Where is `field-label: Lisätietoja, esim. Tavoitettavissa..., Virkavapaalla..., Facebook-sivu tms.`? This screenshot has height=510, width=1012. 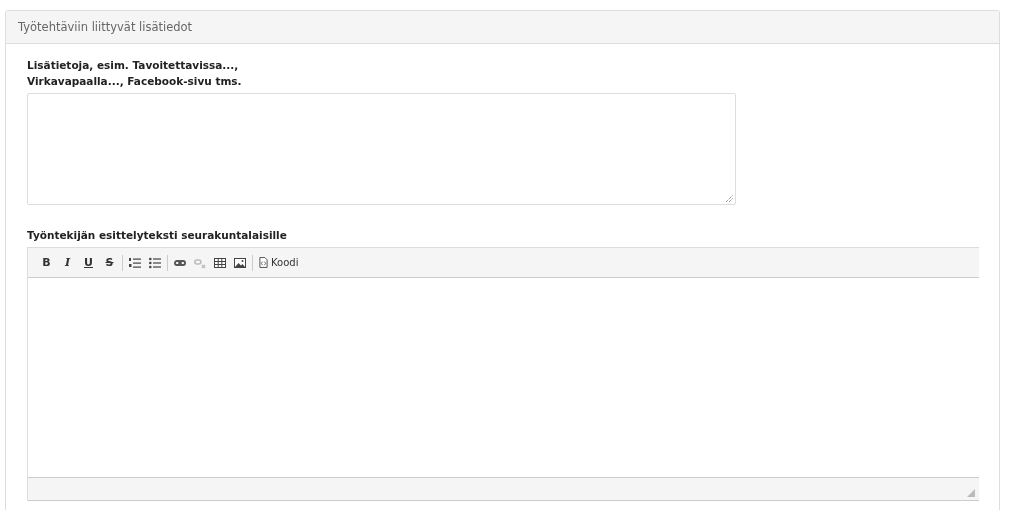
field-label: Lisätietoja, esim. Tavoitettavissa..., Virkavapaalla..., Facebook-sivu tms. is located at coordinates (135, 73).